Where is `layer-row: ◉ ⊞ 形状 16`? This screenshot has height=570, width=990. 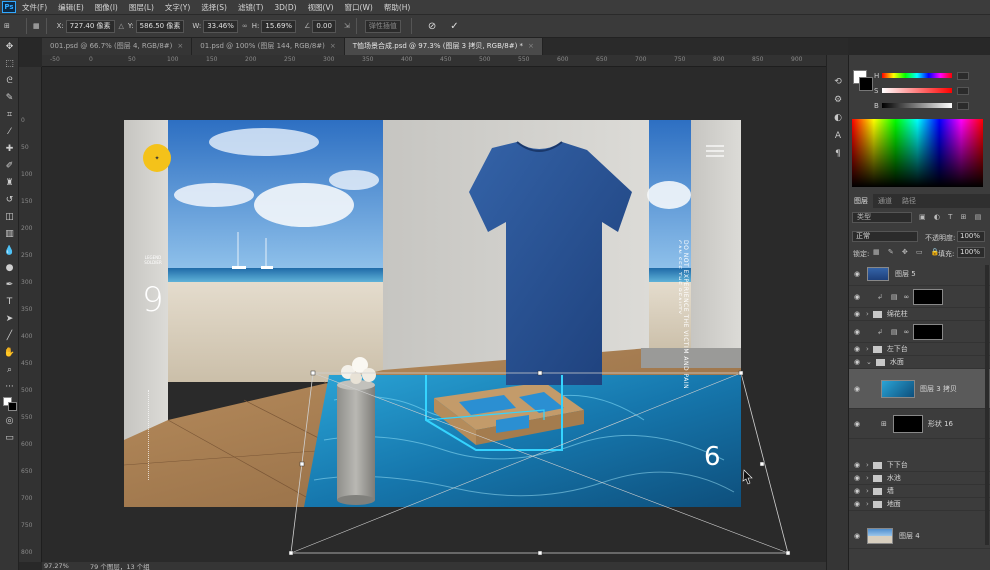
layer-row: ◉ ⊞ 形状 16 is located at coordinates (919, 424).